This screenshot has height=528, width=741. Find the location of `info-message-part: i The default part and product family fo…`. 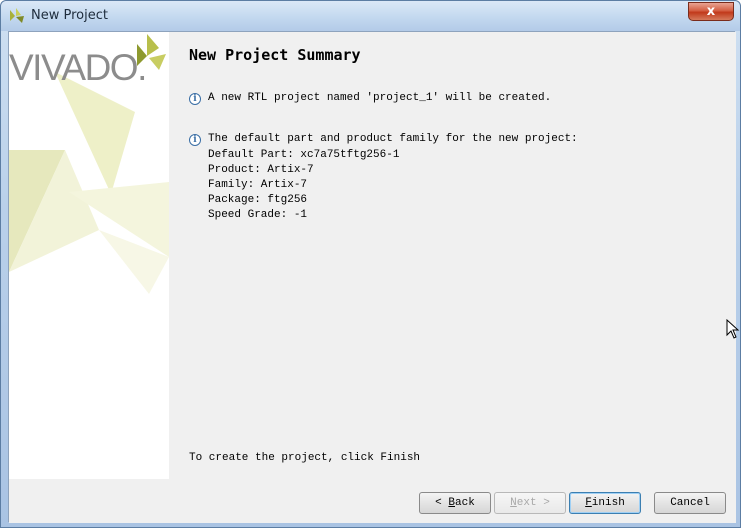

info-message-part: i The default part and product family fo… is located at coordinates (383, 139).